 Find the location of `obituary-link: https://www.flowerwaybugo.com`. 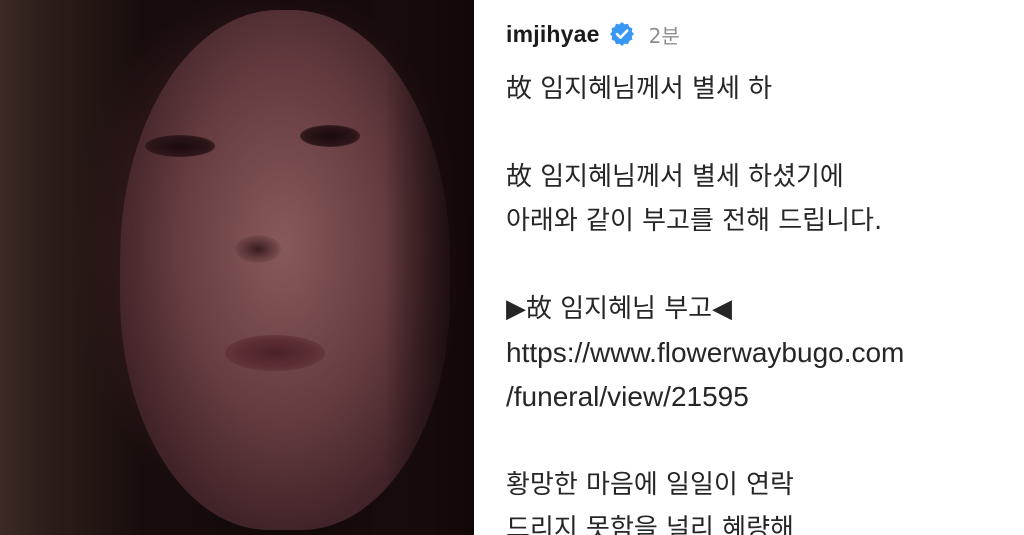

obituary-link: https://www.flowerwaybugo.com is located at coordinates (761, 353).